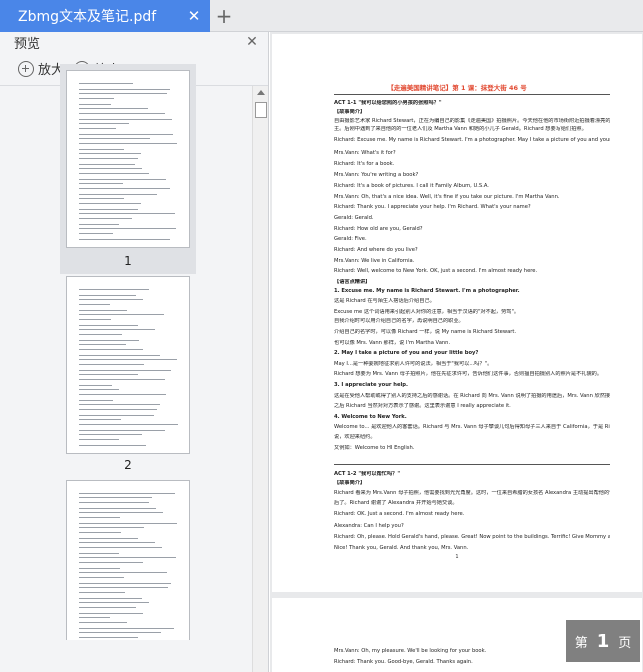 The width and height of the screenshot is (643, 672). What do you see at coordinates (399, 321) in the screenshot?
I see `document-line: 自我介绍时可以用介绍自己的名字，再说明自己的职业。` at bounding box center [399, 321].